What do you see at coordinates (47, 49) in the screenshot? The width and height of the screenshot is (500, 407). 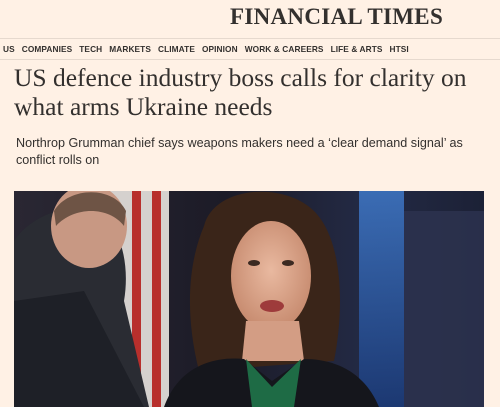 I see `nav-item-companies: COMPANIES` at bounding box center [47, 49].